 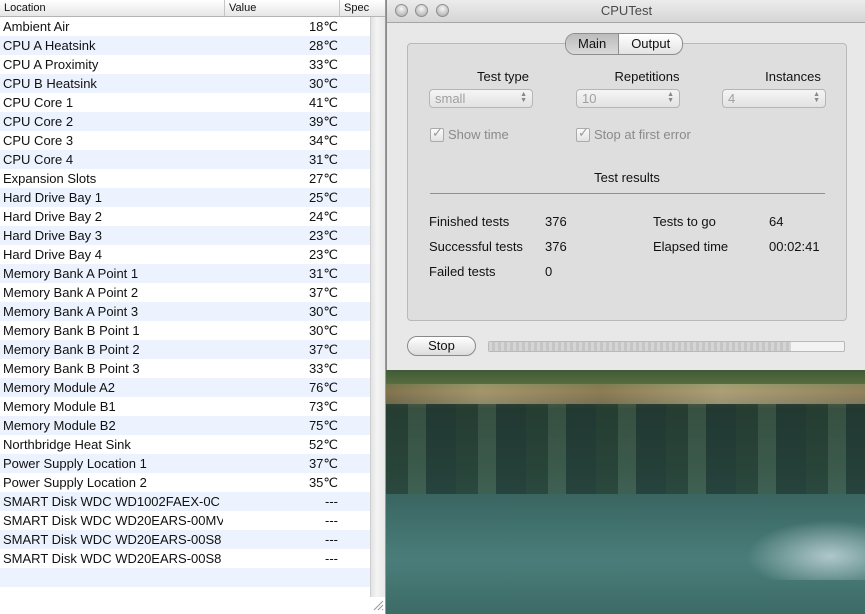 I want to click on table-row: Memory Module B2 75℃, so click(x=185, y=425).